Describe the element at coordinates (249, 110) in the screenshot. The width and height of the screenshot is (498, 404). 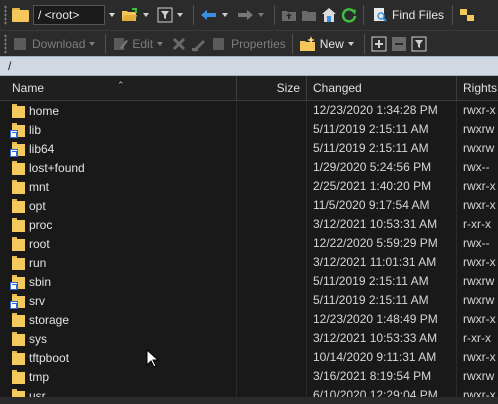
I see `file-row: home 12/23/2020 1:34:28 PM rwxr-x` at that location.